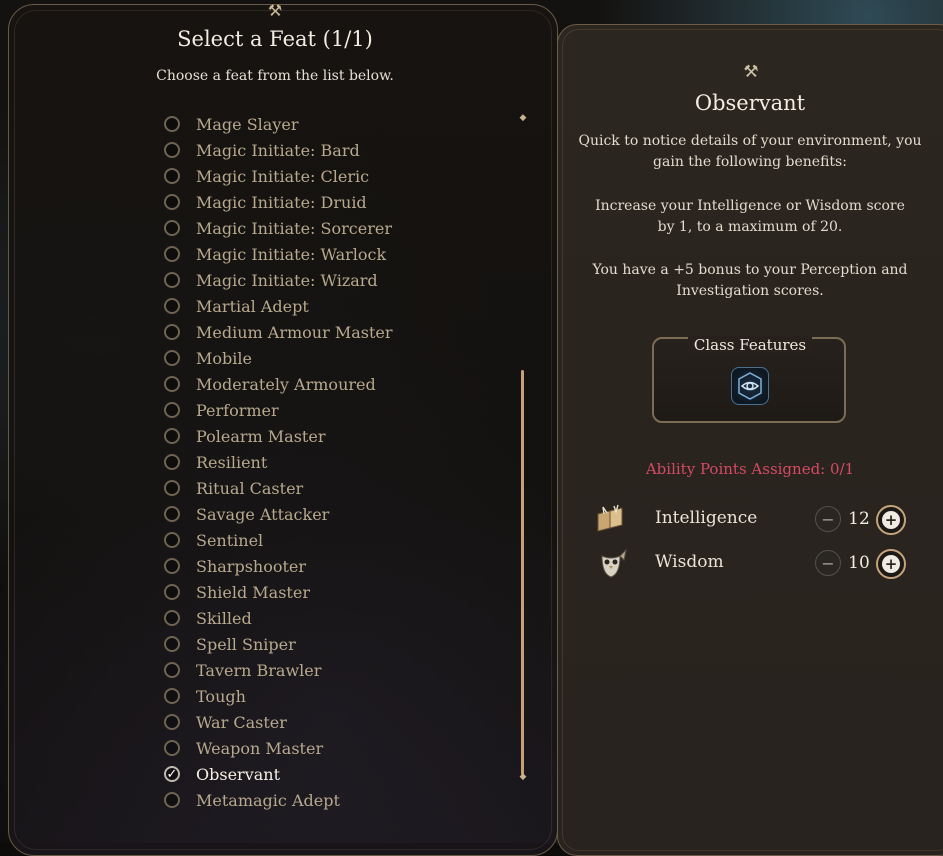  I want to click on feat-list-item: Skilled, so click(278, 618).